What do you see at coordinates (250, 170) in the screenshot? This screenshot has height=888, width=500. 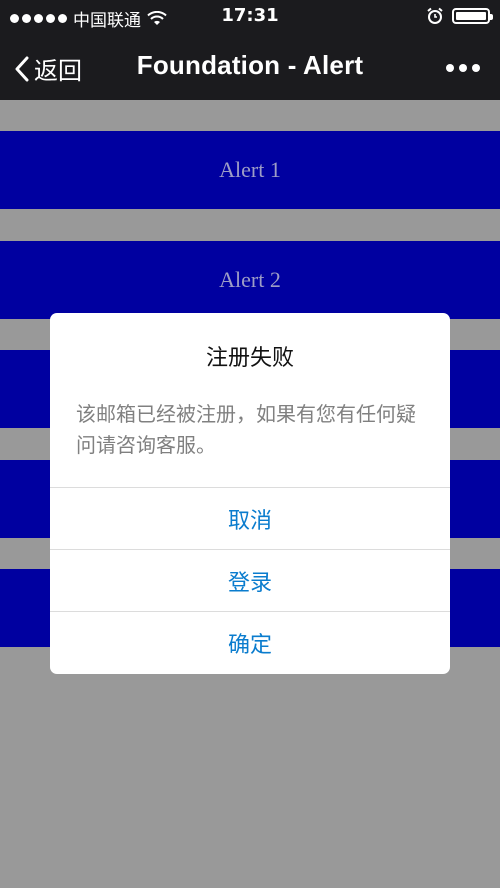 I see `alert-1-button: Alert 1` at bounding box center [250, 170].